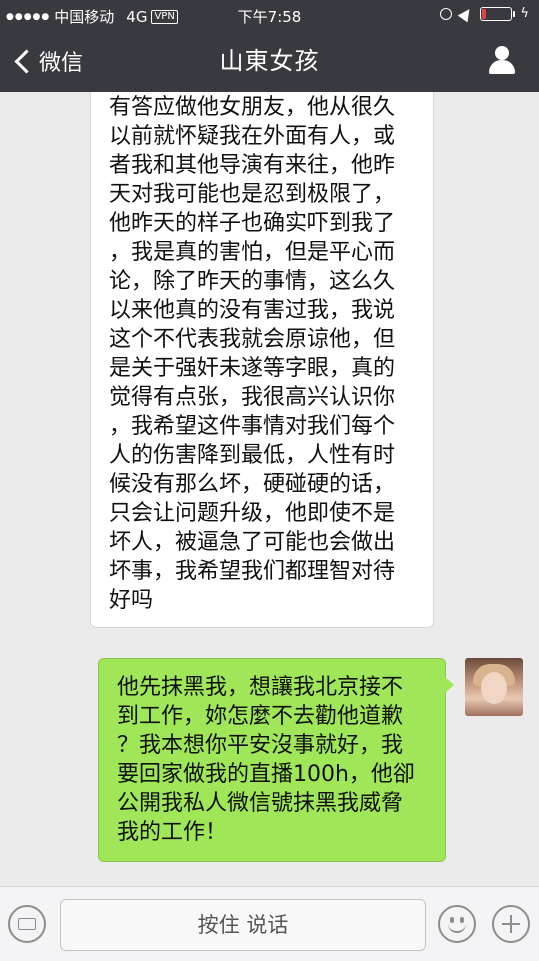  What do you see at coordinates (524, 13) in the screenshot?
I see `charging-icon: ϟ` at bounding box center [524, 13].